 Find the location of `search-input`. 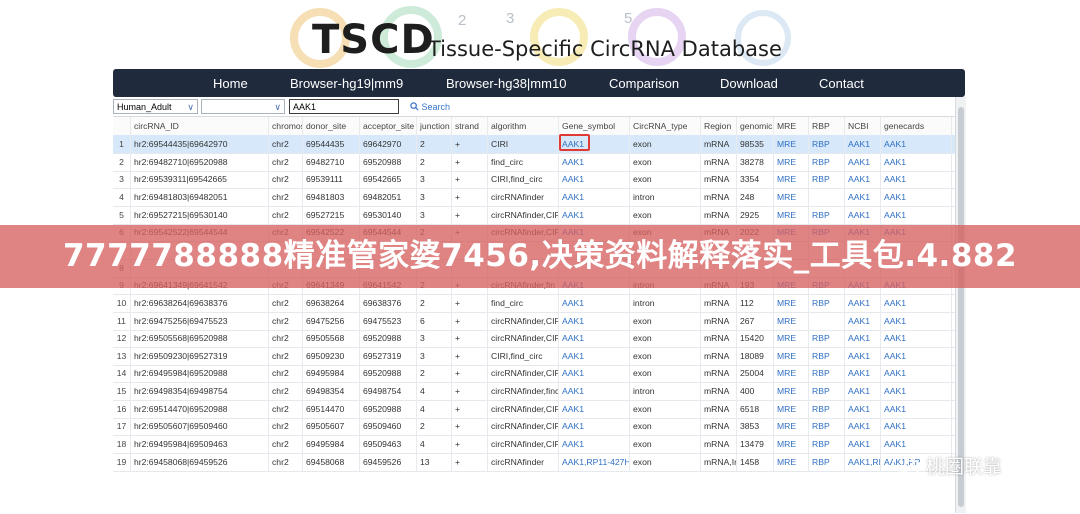

search-input is located at coordinates (344, 106).